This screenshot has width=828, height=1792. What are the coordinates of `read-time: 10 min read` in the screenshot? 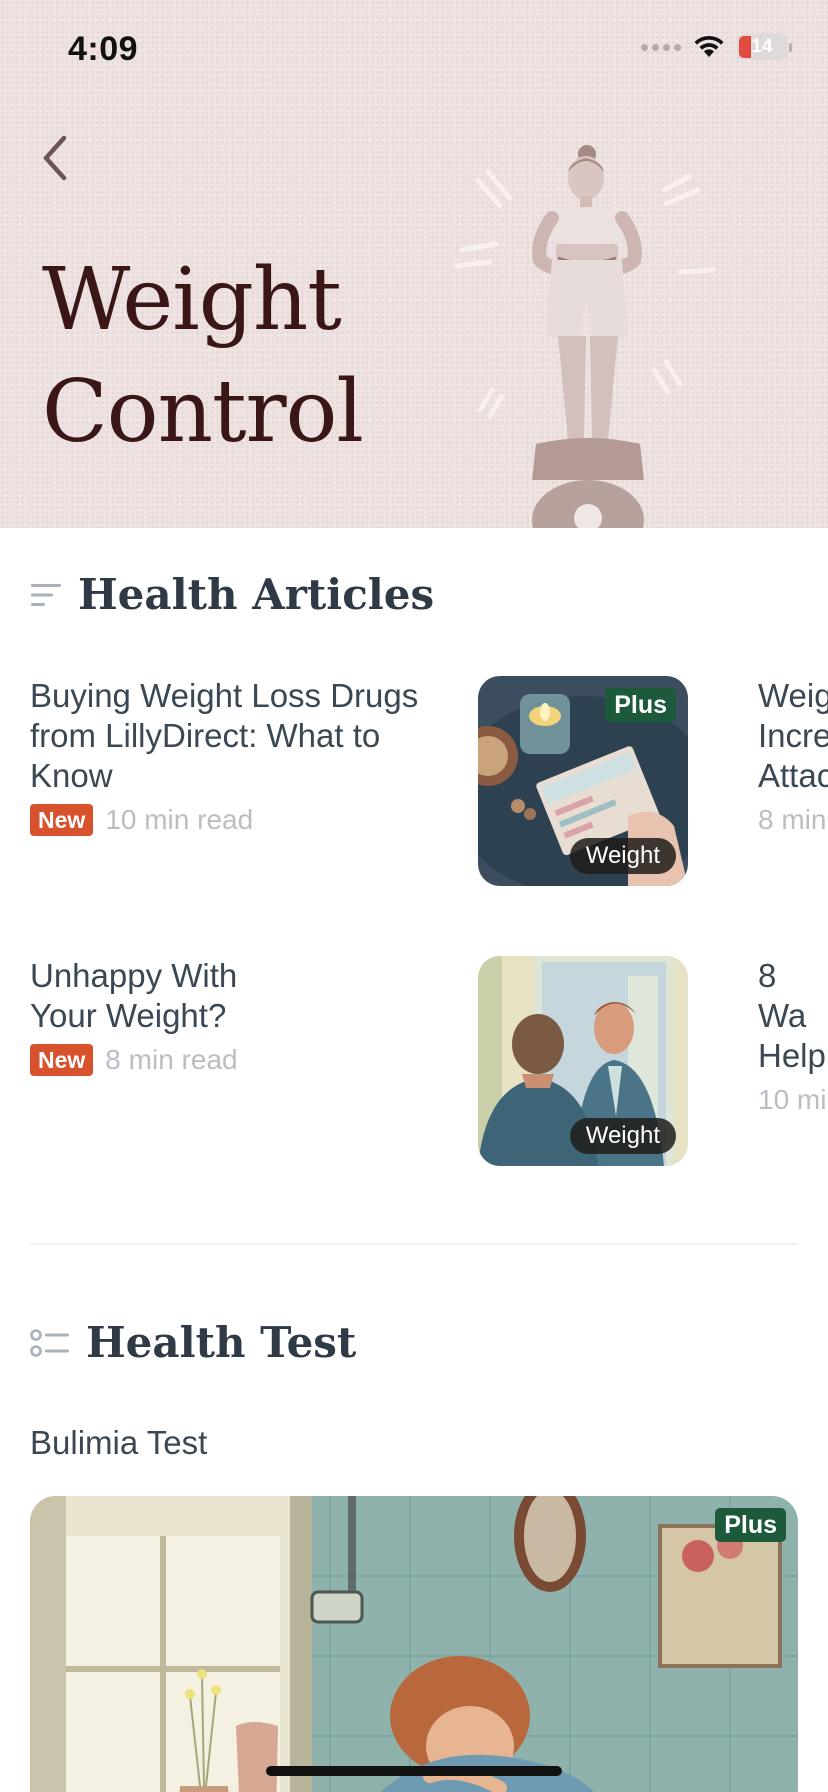 It's located at (179, 819).